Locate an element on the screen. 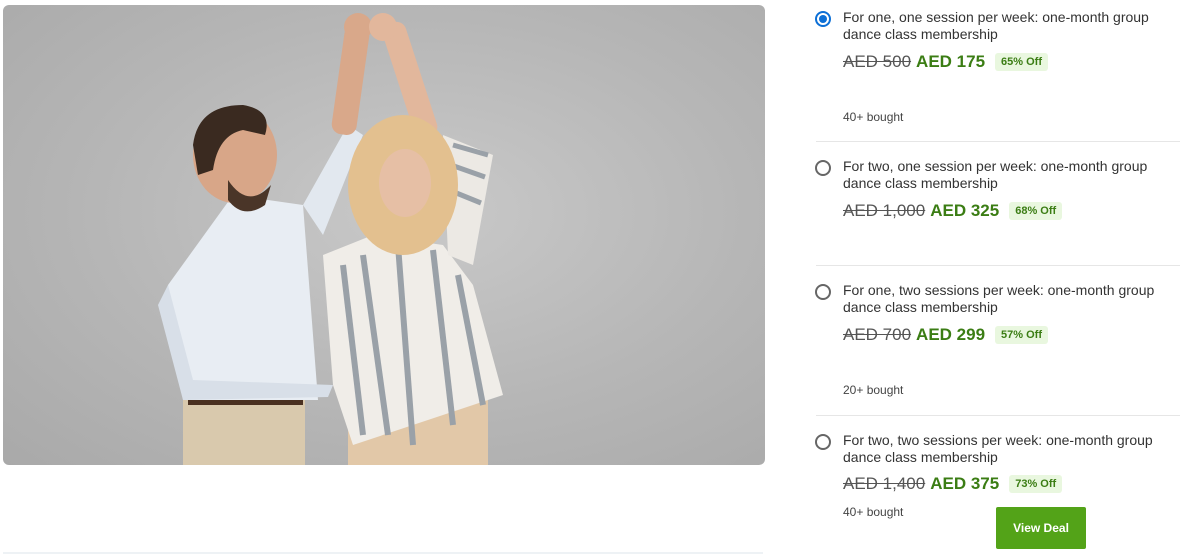 The height and width of the screenshot is (558, 1196). deal-price: AED 175 is located at coordinates (951, 61).